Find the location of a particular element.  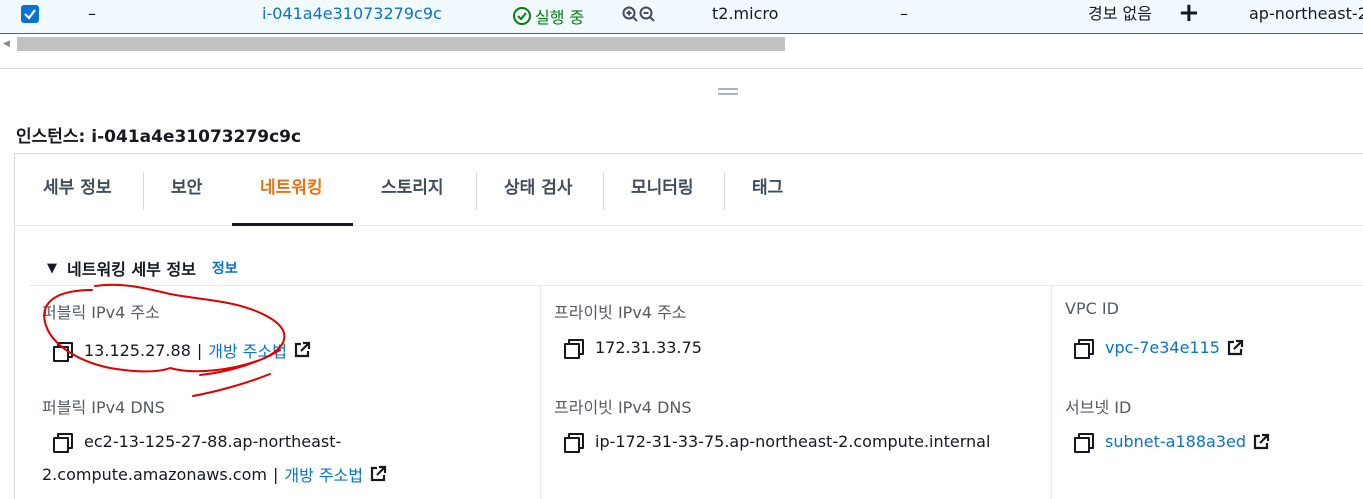

add-alarm-button: + is located at coordinates (1189, 14).